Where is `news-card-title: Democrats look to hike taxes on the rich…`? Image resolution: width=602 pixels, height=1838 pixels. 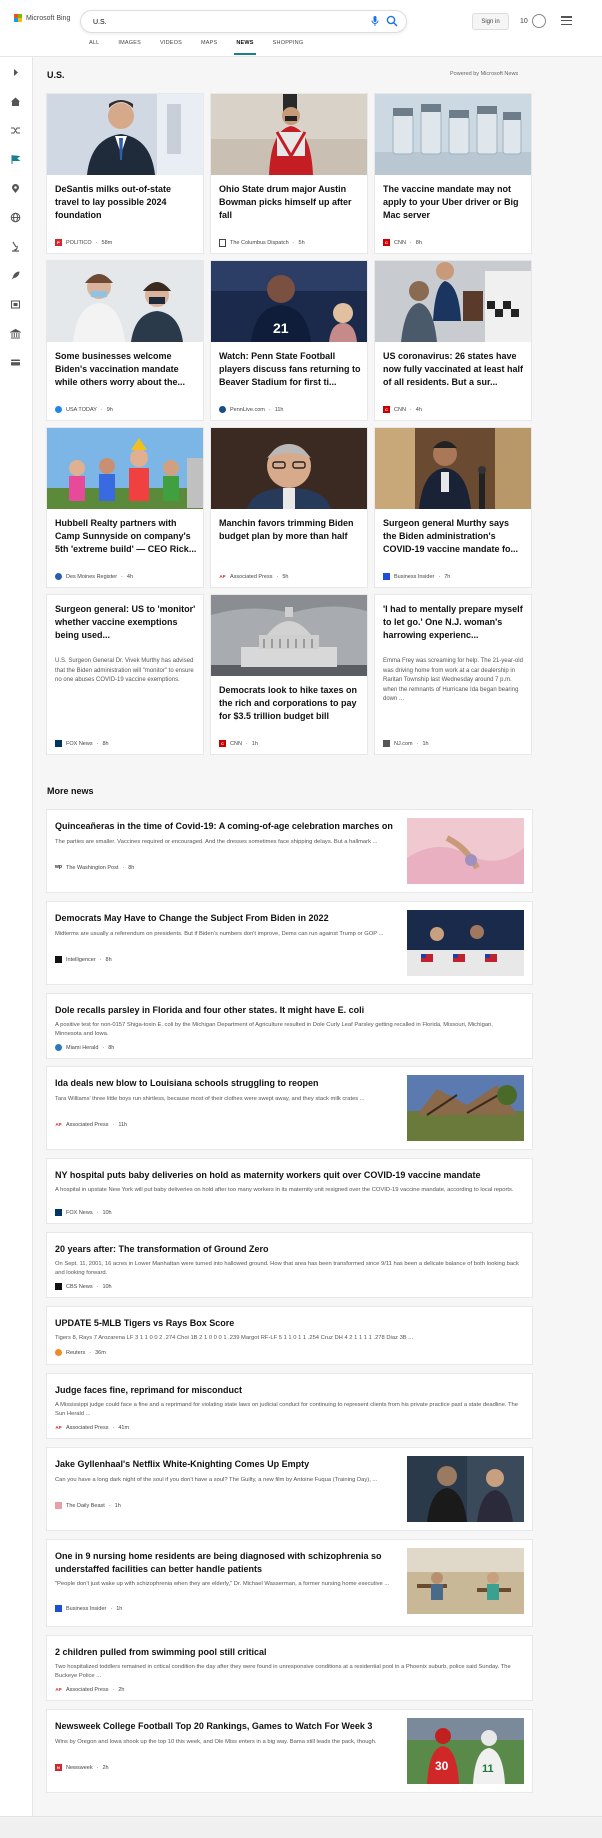
news-card-title: Democrats look to hike taxes on the rich… is located at coordinates (290, 703).